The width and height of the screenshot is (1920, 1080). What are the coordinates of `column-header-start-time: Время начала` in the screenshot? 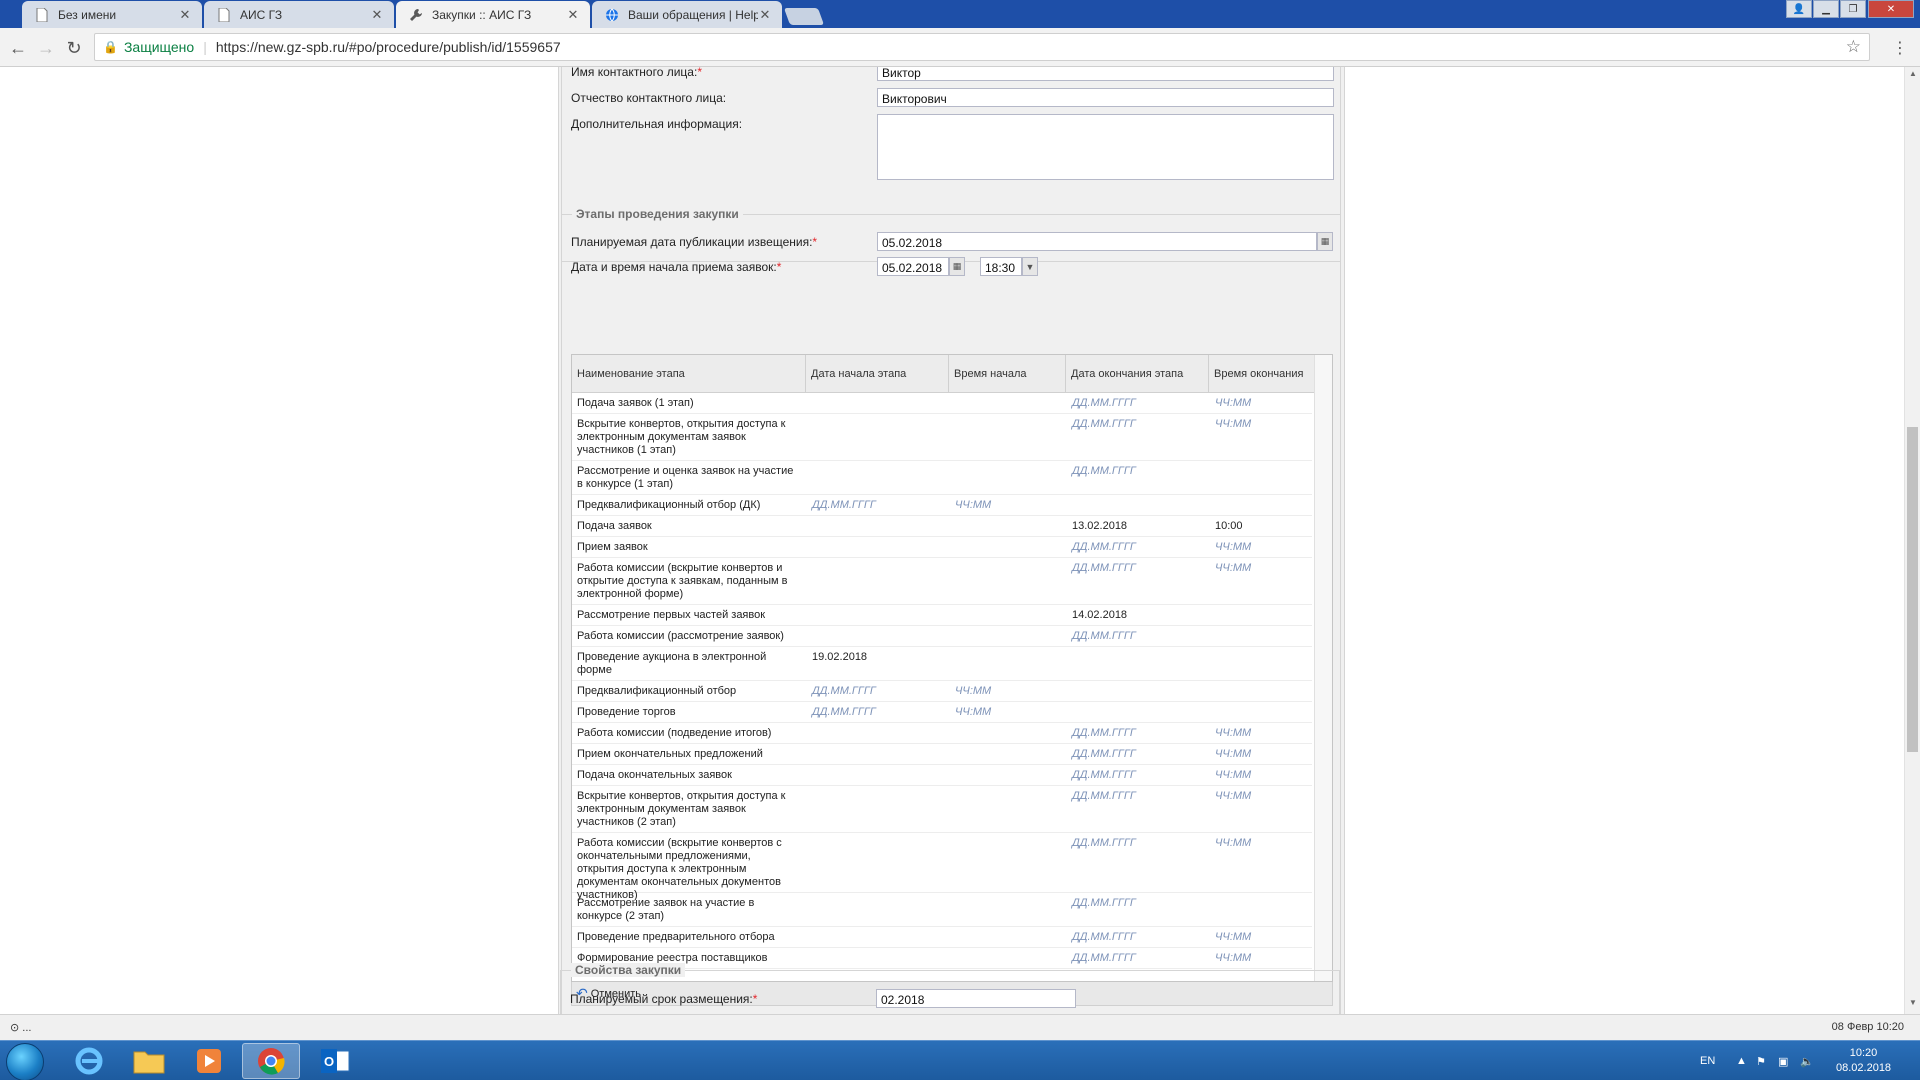 It's located at (1007, 374).